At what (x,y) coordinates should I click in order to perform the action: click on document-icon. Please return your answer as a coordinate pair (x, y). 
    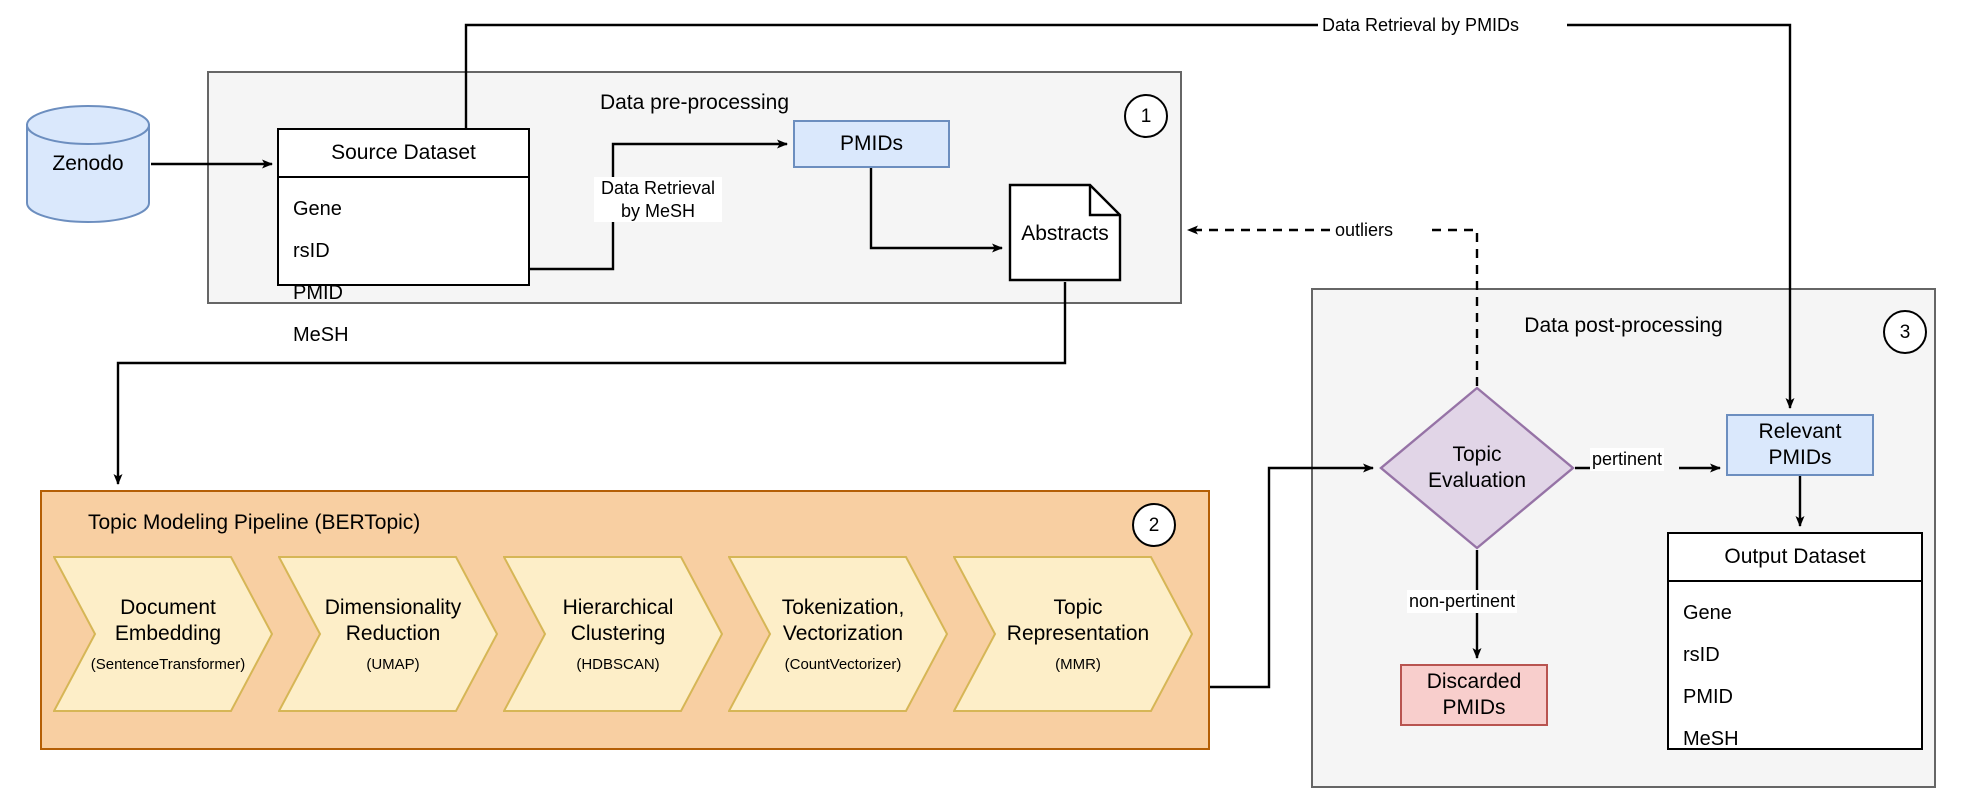
    Looking at the image, I should click on (1065, 232).